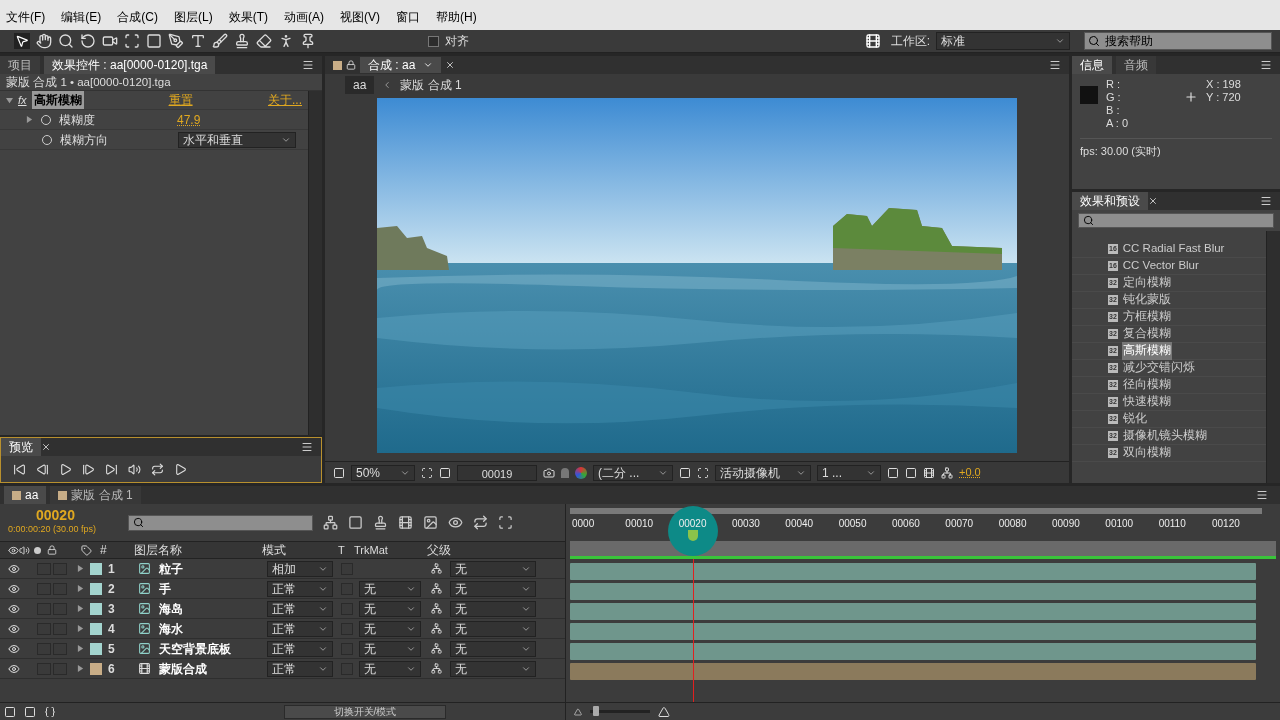 This screenshot has width=1280, height=720. Describe the element at coordinates (21, 447) in the screenshot. I see `panel-tab: 预览` at that location.